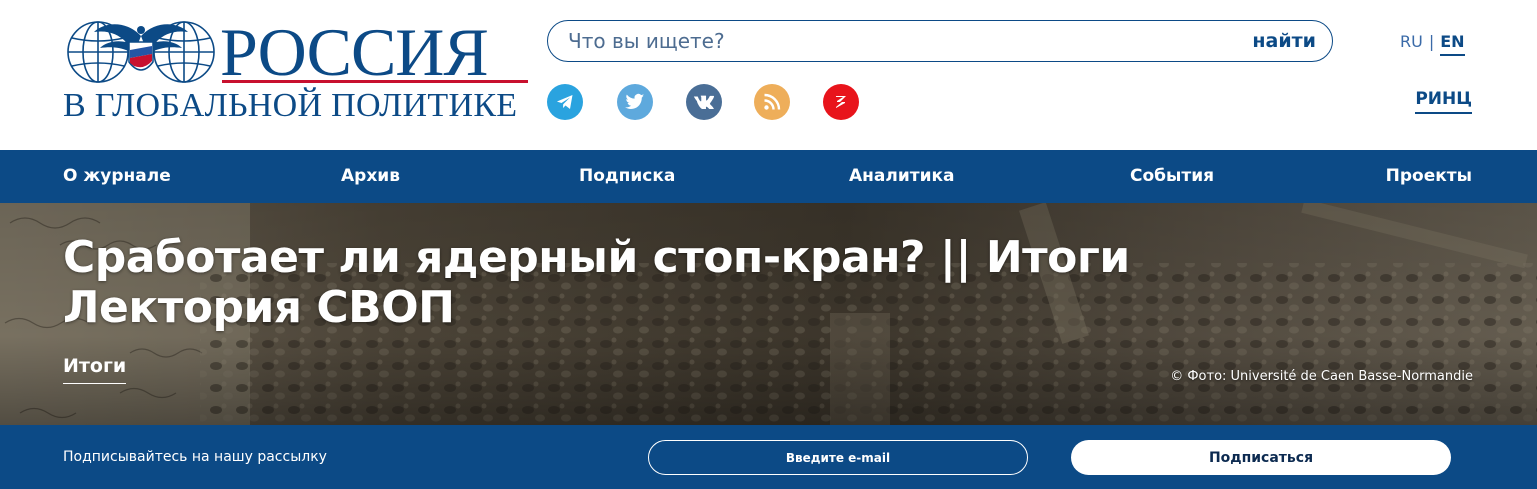  What do you see at coordinates (1429, 176) in the screenshot?
I see `nav-item-projects: Проекты` at bounding box center [1429, 176].